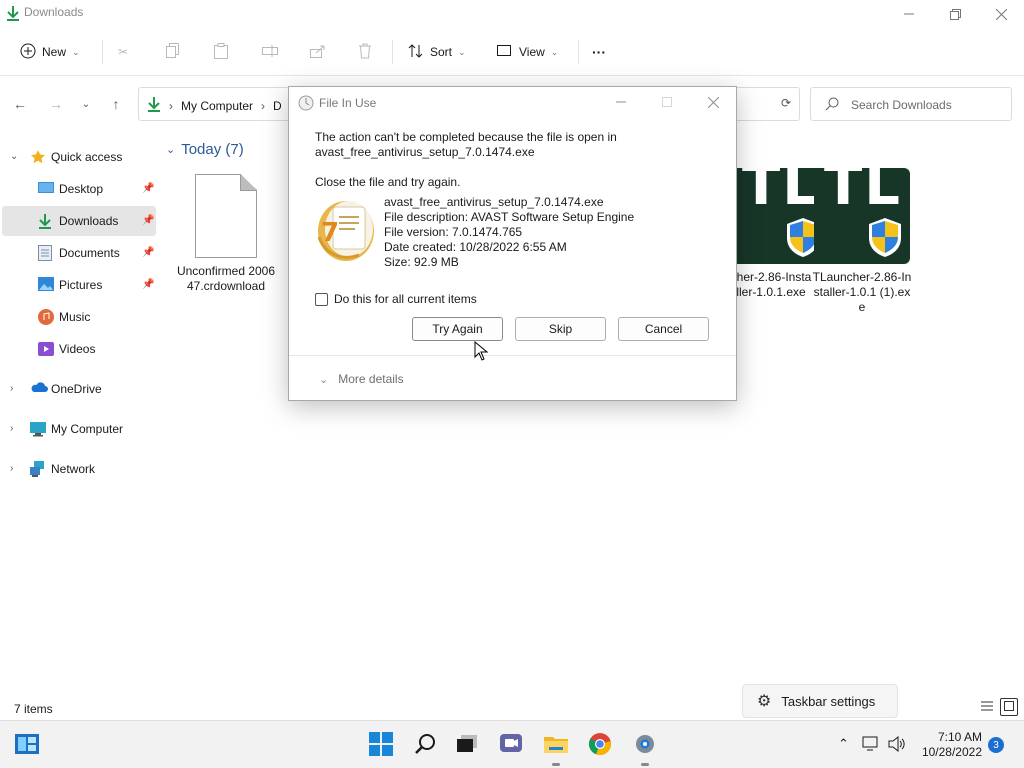 The width and height of the screenshot is (1024, 768). What do you see at coordinates (959, 737) in the screenshot?
I see `clock-time: 7:10 AM` at bounding box center [959, 737].